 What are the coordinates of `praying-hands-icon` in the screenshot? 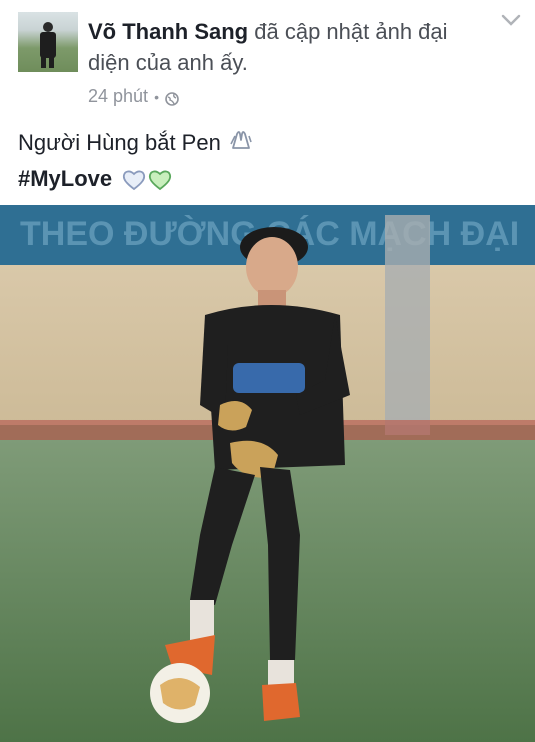 It's located at (240, 144).